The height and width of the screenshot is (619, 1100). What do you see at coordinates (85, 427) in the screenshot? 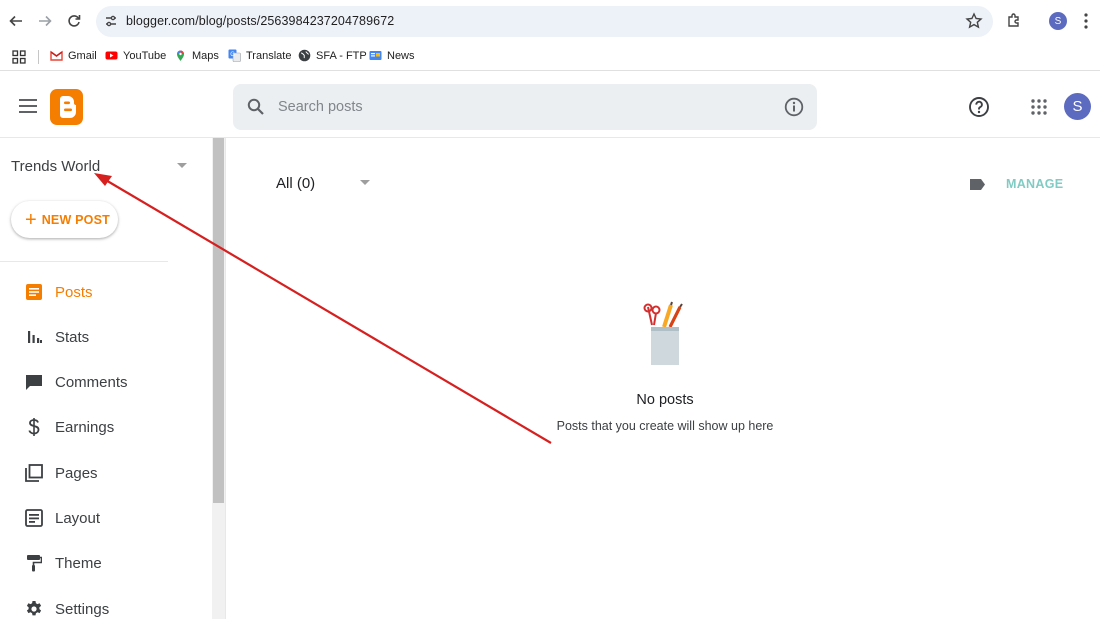
I see `sidebar-item-label: Earnings` at bounding box center [85, 427].